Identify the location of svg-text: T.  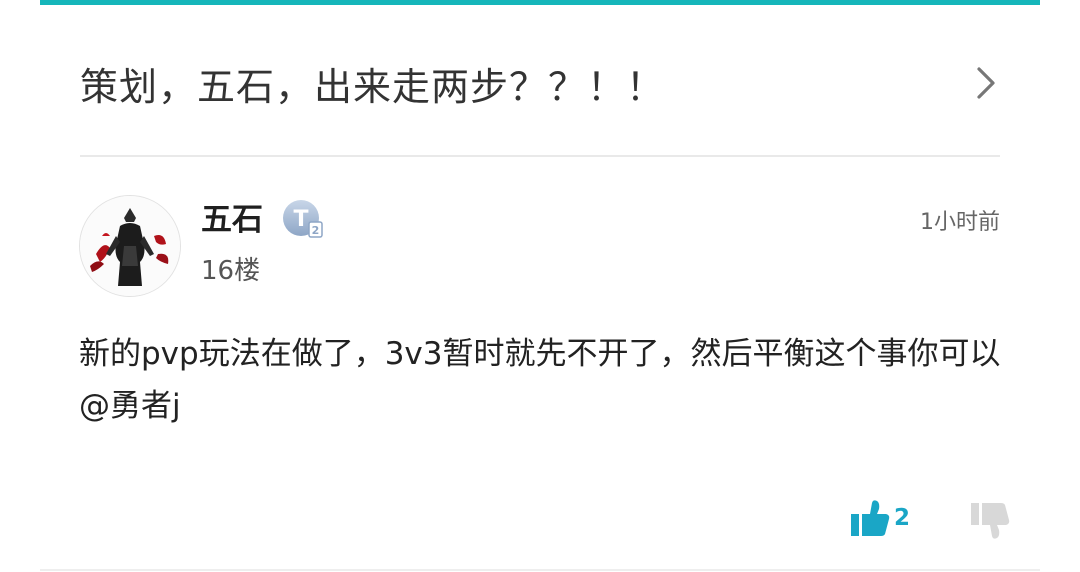
(300, 219).